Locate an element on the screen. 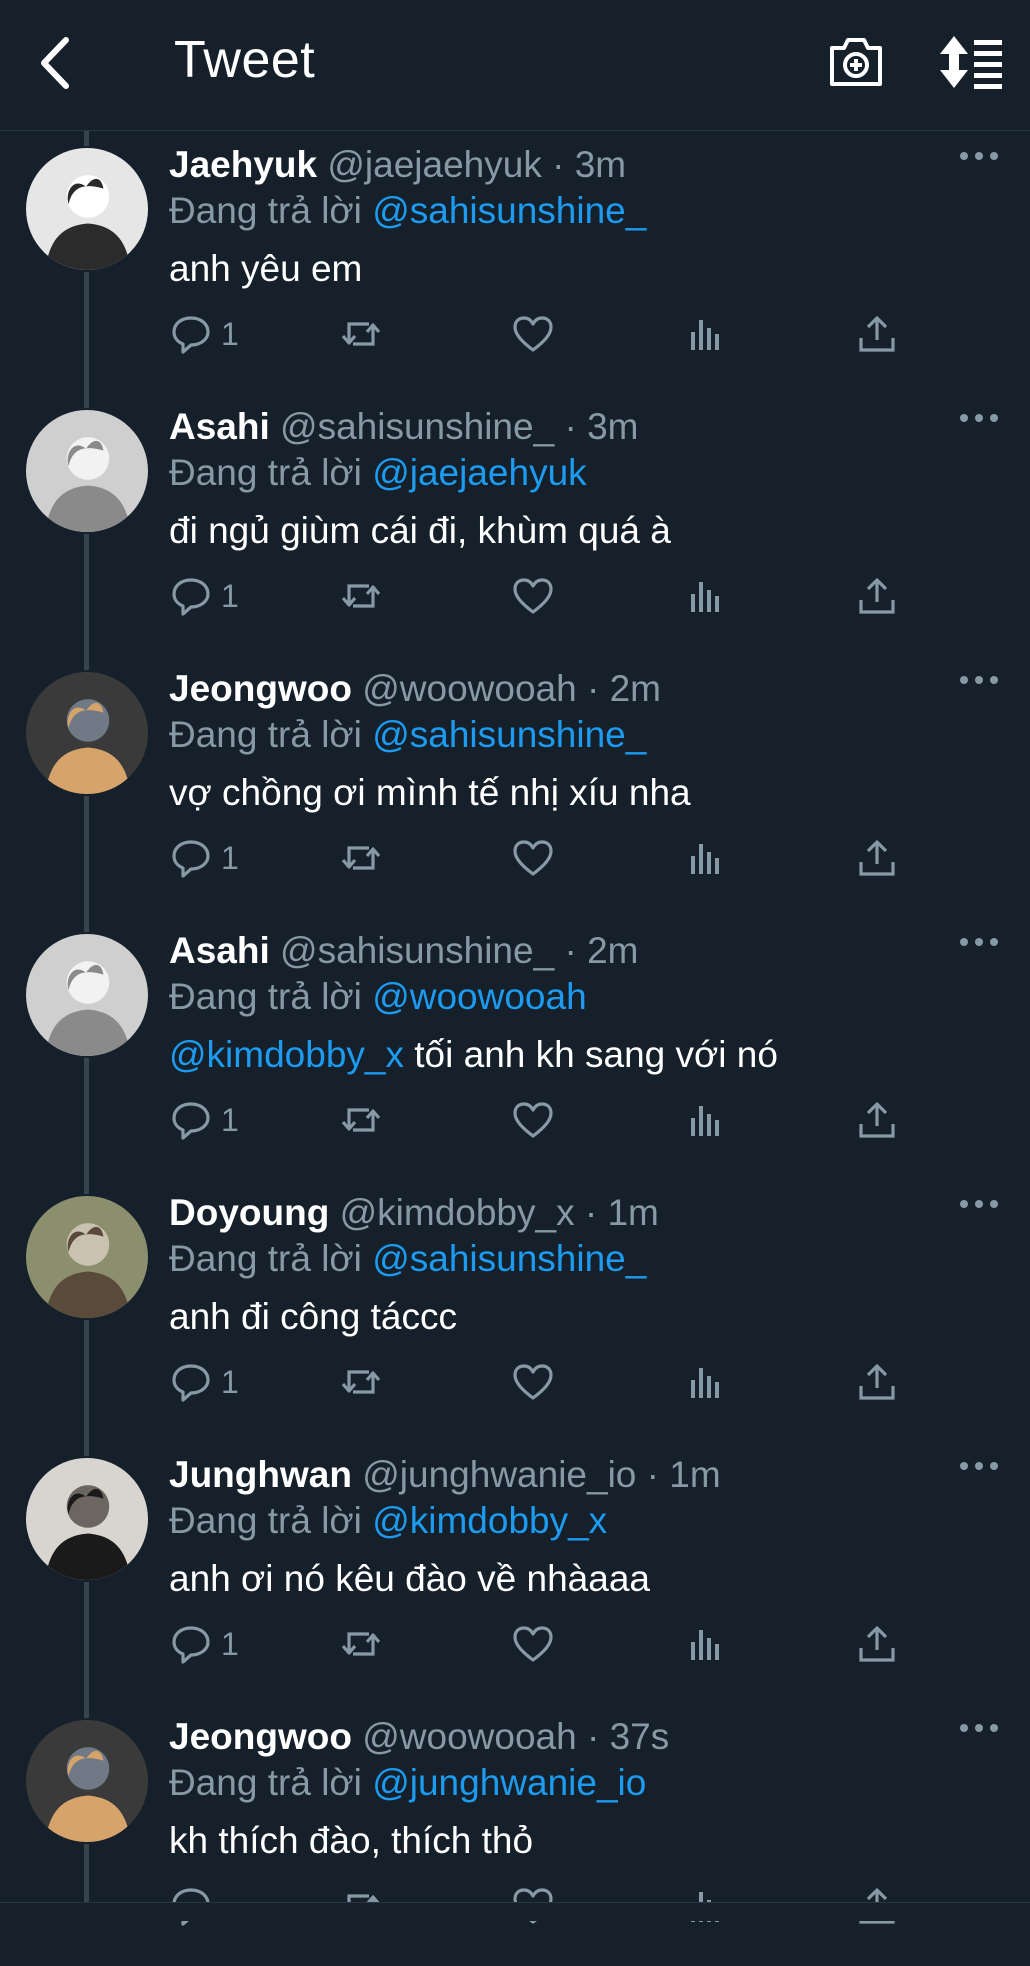 This screenshot has width=1030, height=1966. tweet-meta: Jaehyuk @jaejaehyuk · 3m is located at coordinates (397, 165).